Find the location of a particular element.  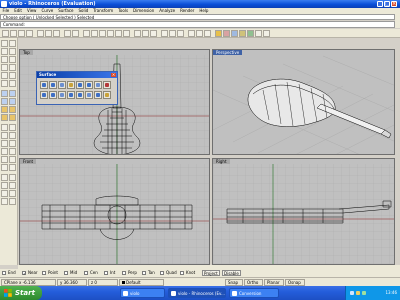

surface-sweep2-icon is located at coordinates (98, 85).